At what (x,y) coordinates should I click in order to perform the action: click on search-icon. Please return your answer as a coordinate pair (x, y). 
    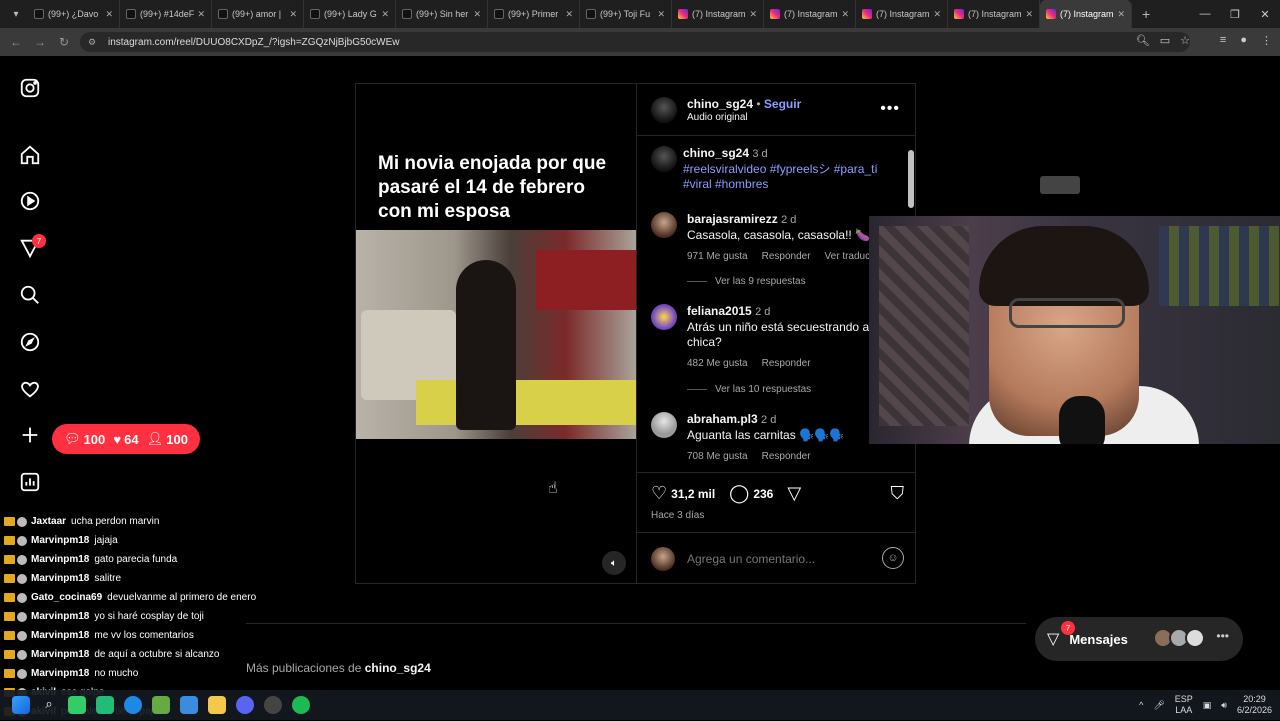
    Looking at the image, I should click on (30, 295).